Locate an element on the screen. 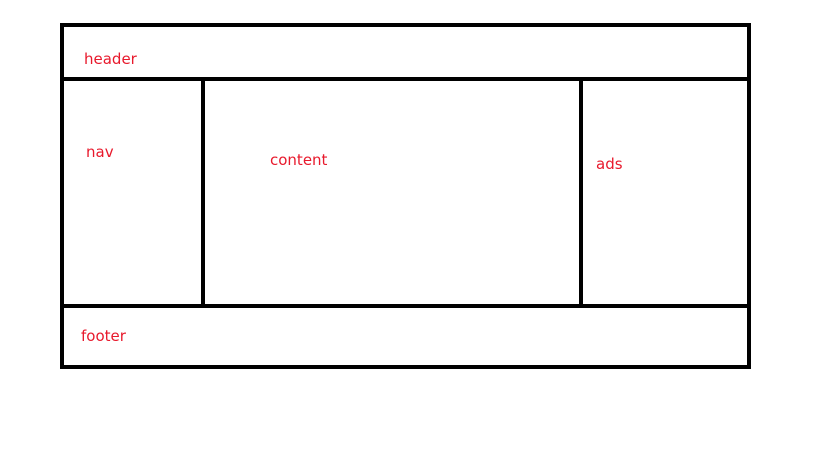 The image size is (819, 460). nav-label: nav is located at coordinates (100, 152).